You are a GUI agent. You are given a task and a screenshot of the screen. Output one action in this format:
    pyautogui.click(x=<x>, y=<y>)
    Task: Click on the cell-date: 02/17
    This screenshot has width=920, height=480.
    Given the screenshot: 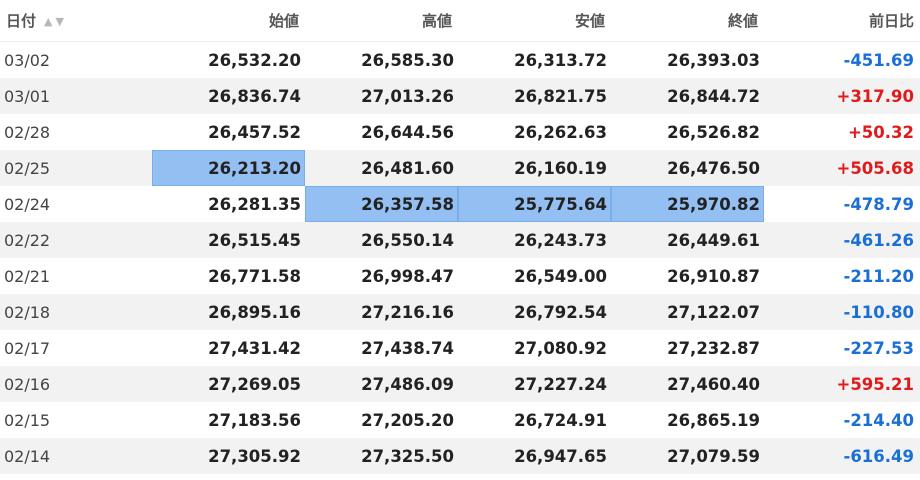 What is the action you would take?
    pyautogui.click(x=76, y=348)
    